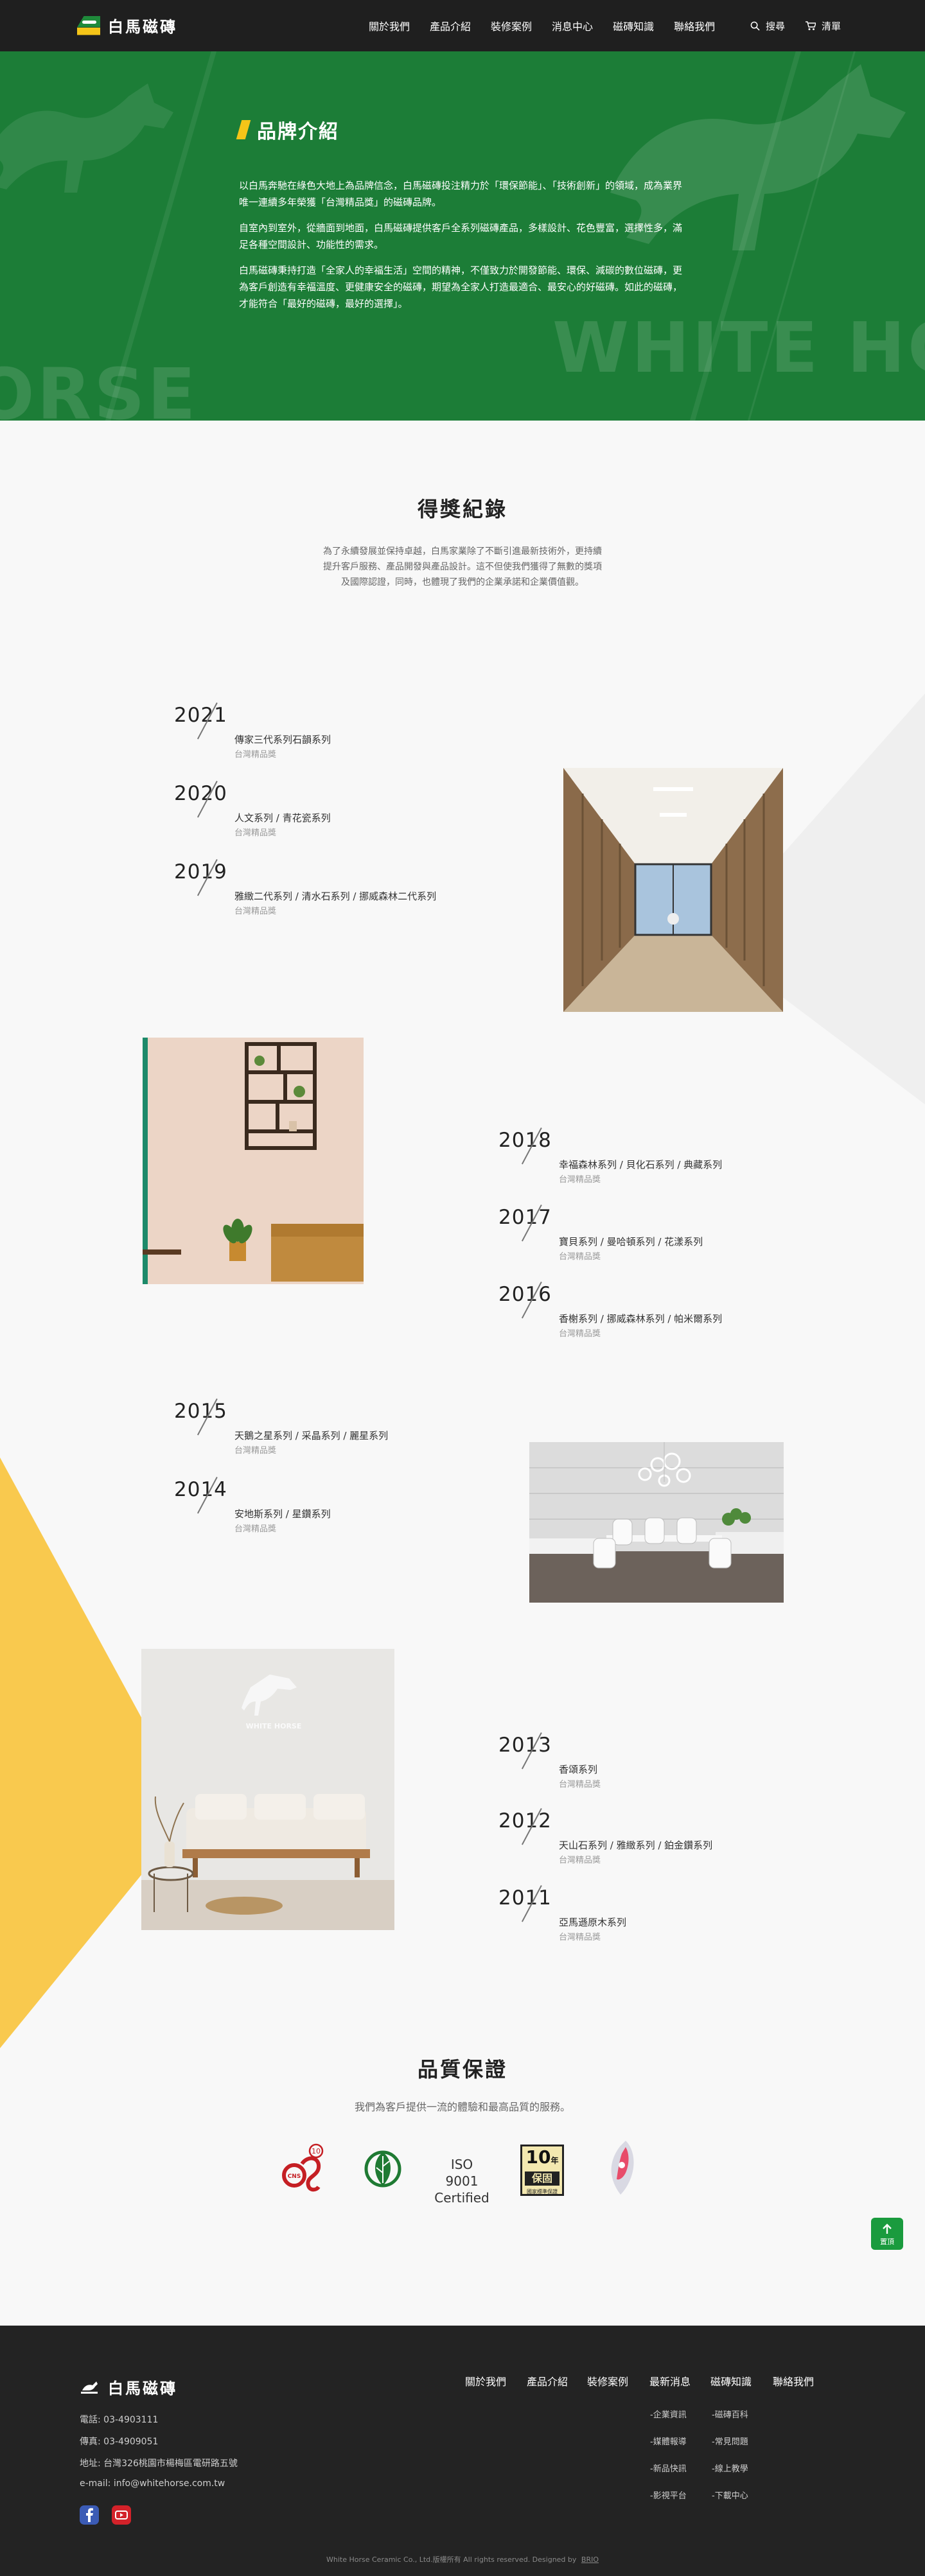 Image resolution: width=925 pixels, height=2576 pixels. What do you see at coordinates (768, 26) in the screenshot?
I see `search-button: 搜尋` at bounding box center [768, 26].